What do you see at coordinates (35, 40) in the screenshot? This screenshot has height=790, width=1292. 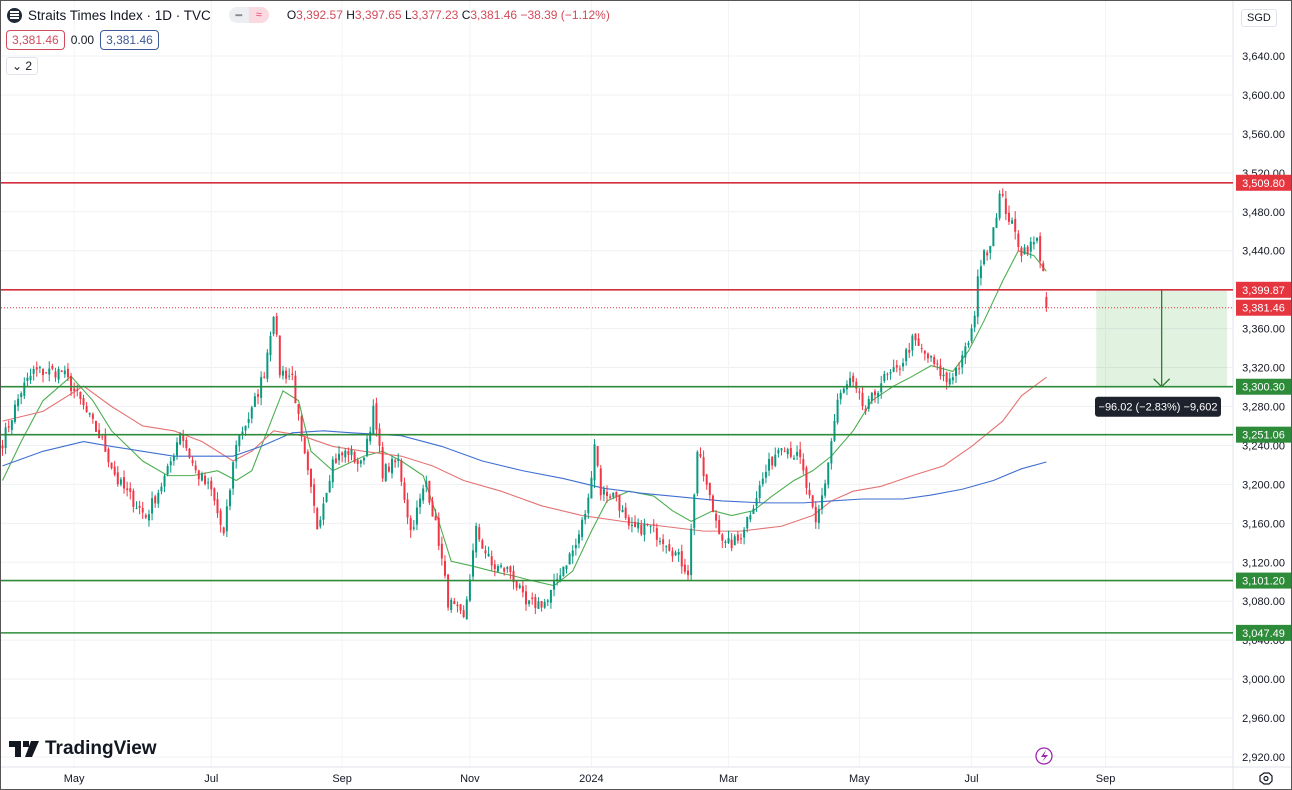 I see `sell-button: 3,381.46` at bounding box center [35, 40].